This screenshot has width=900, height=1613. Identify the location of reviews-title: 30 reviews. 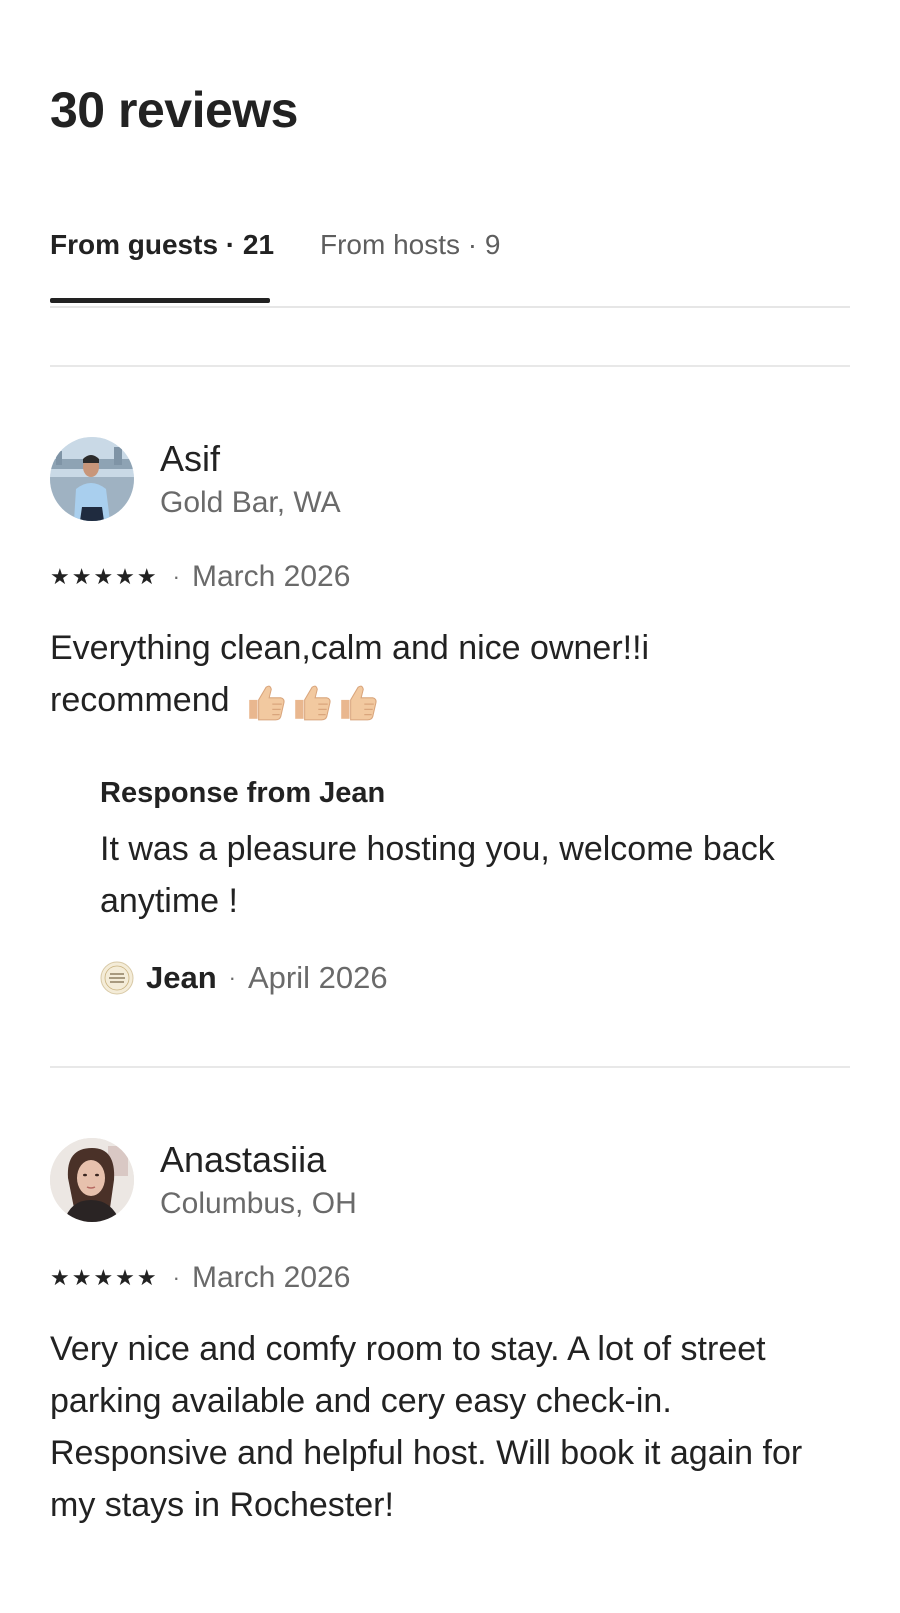
(174, 110).